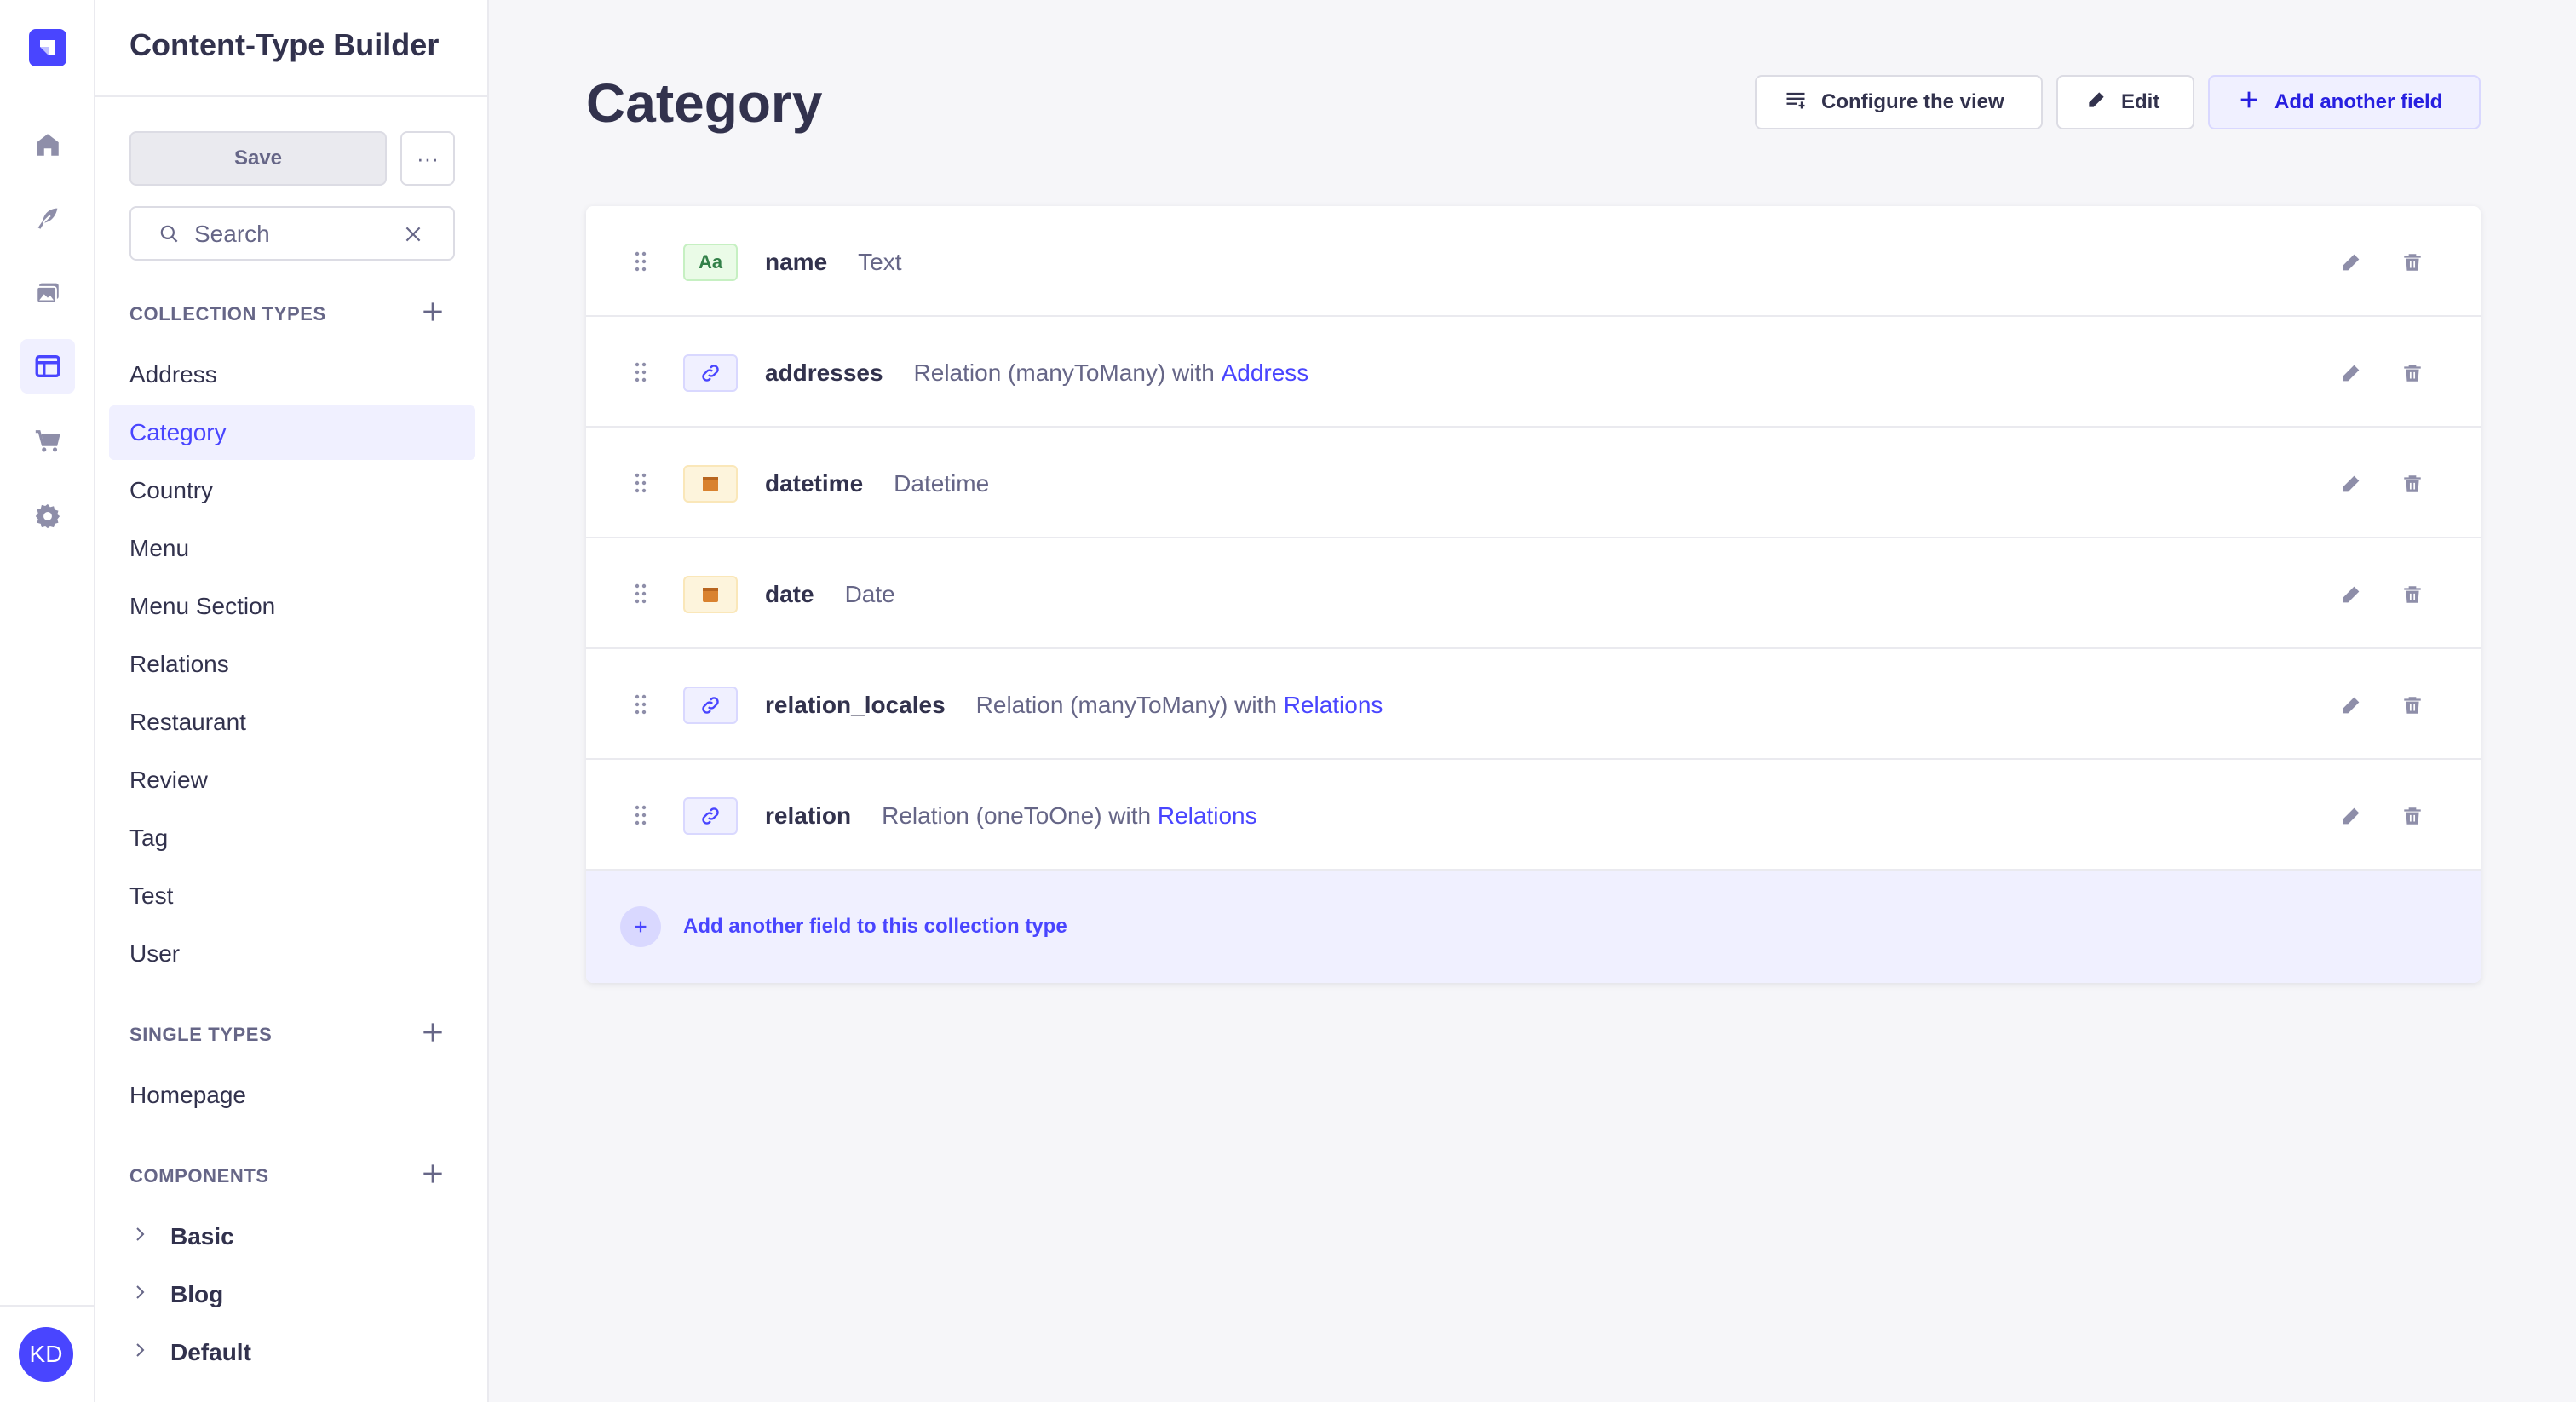 Image resolution: width=2576 pixels, height=1402 pixels. Describe the element at coordinates (292, 606) in the screenshot. I see `sidebar-item-menu-section: Menu Section` at that location.